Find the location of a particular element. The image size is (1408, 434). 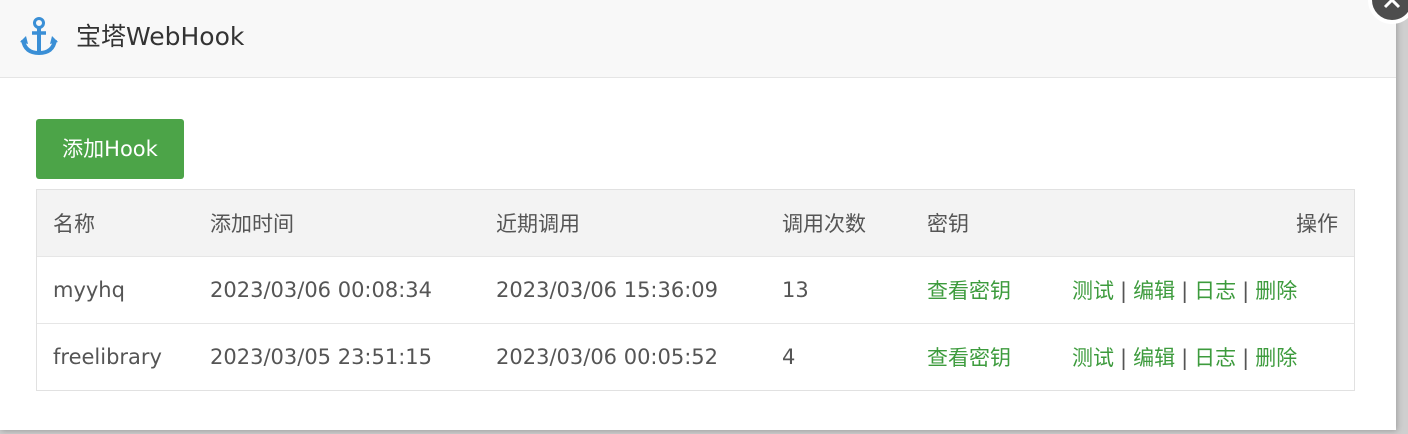

add-hook-button: 添加Hook is located at coordinates (110, 149).